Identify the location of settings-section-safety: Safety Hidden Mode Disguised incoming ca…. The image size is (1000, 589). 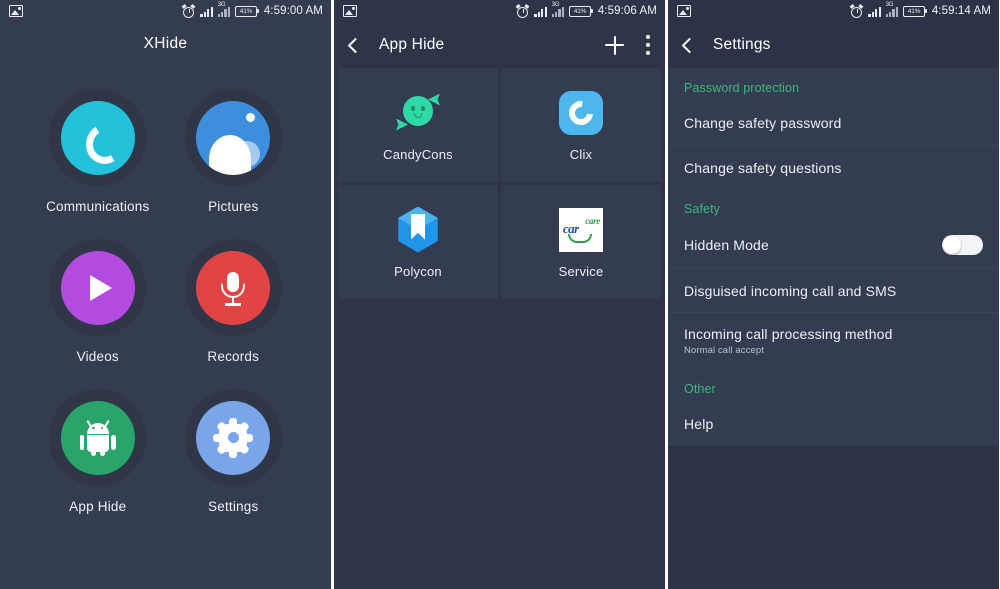
(833, 279).